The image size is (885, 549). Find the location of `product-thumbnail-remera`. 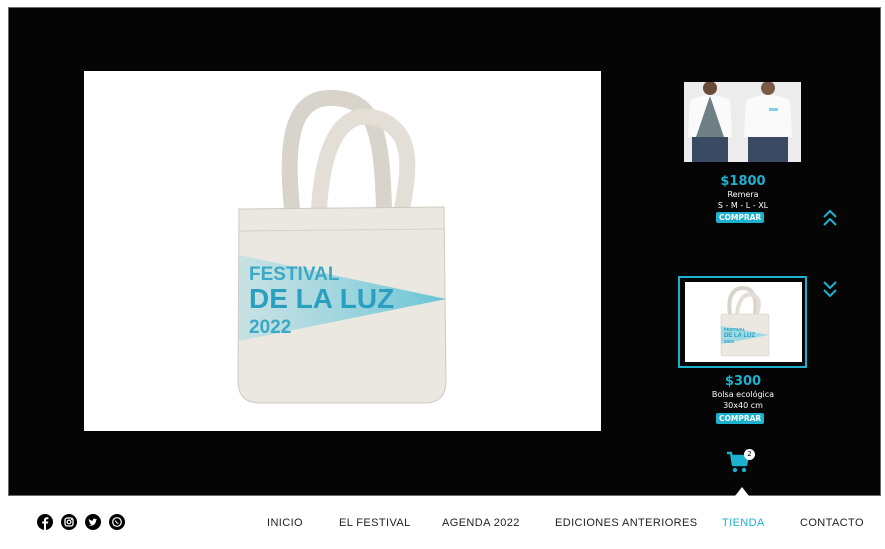

product-thumbnail-remera is located at coordinates (742, 121).